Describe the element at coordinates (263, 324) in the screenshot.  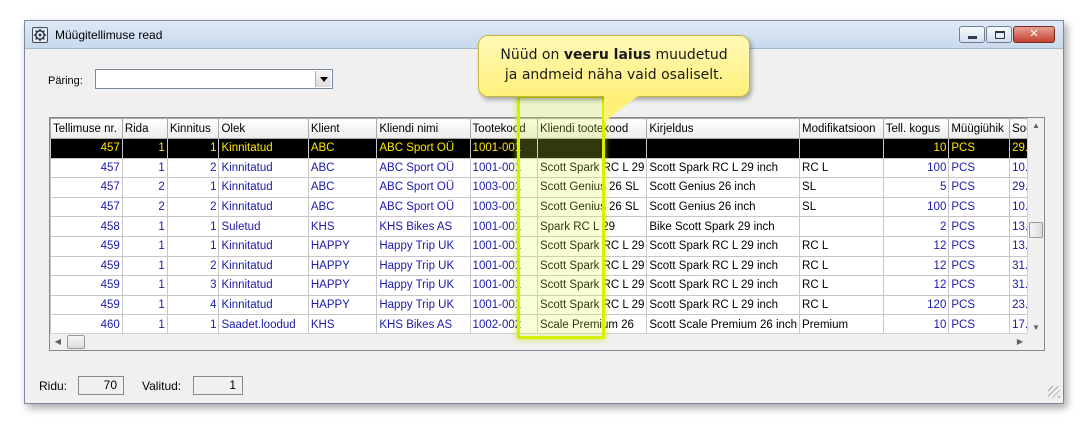
I see `table-cell: Saadet.loodud` at that location.